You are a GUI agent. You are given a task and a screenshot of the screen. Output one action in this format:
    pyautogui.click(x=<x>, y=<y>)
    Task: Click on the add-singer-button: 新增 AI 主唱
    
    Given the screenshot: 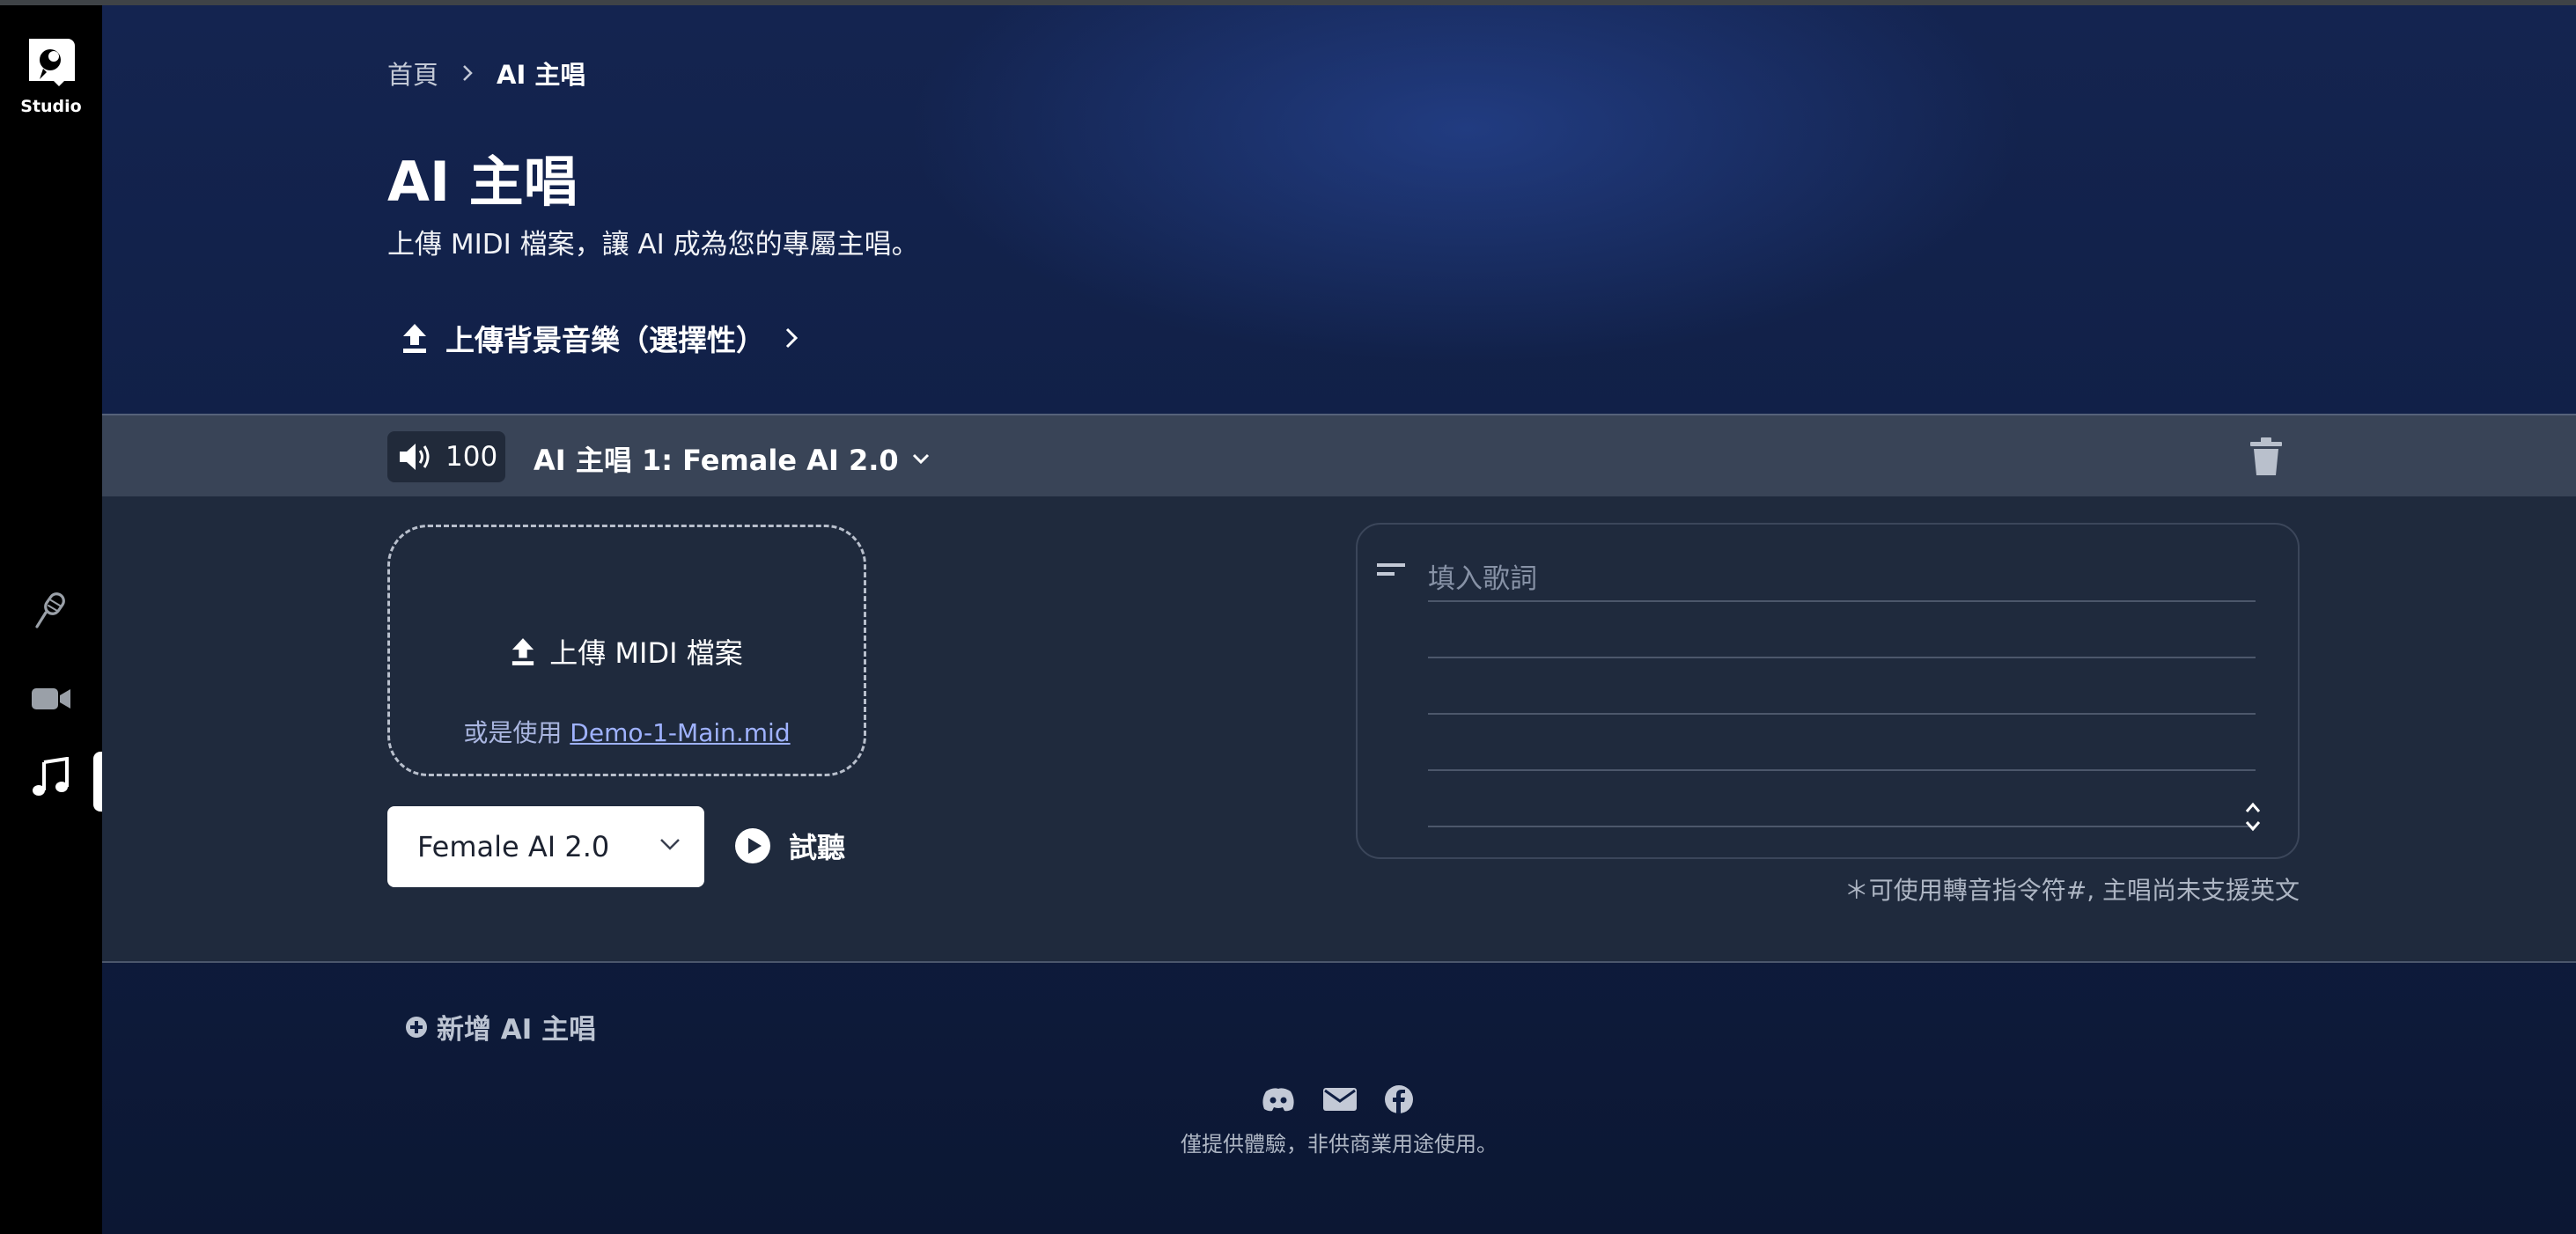 What is the action you would take?
    pyautogui.click(x=501, y=1027)
    